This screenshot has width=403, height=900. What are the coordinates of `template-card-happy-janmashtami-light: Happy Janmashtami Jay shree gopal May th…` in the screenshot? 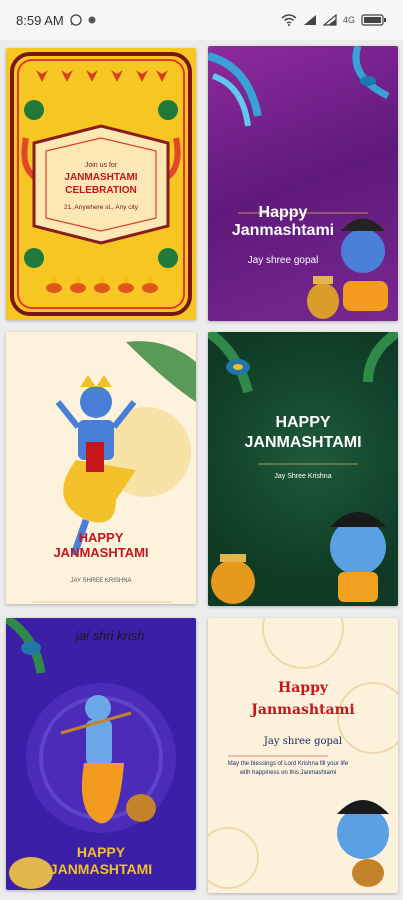 It's located at (303, 755).